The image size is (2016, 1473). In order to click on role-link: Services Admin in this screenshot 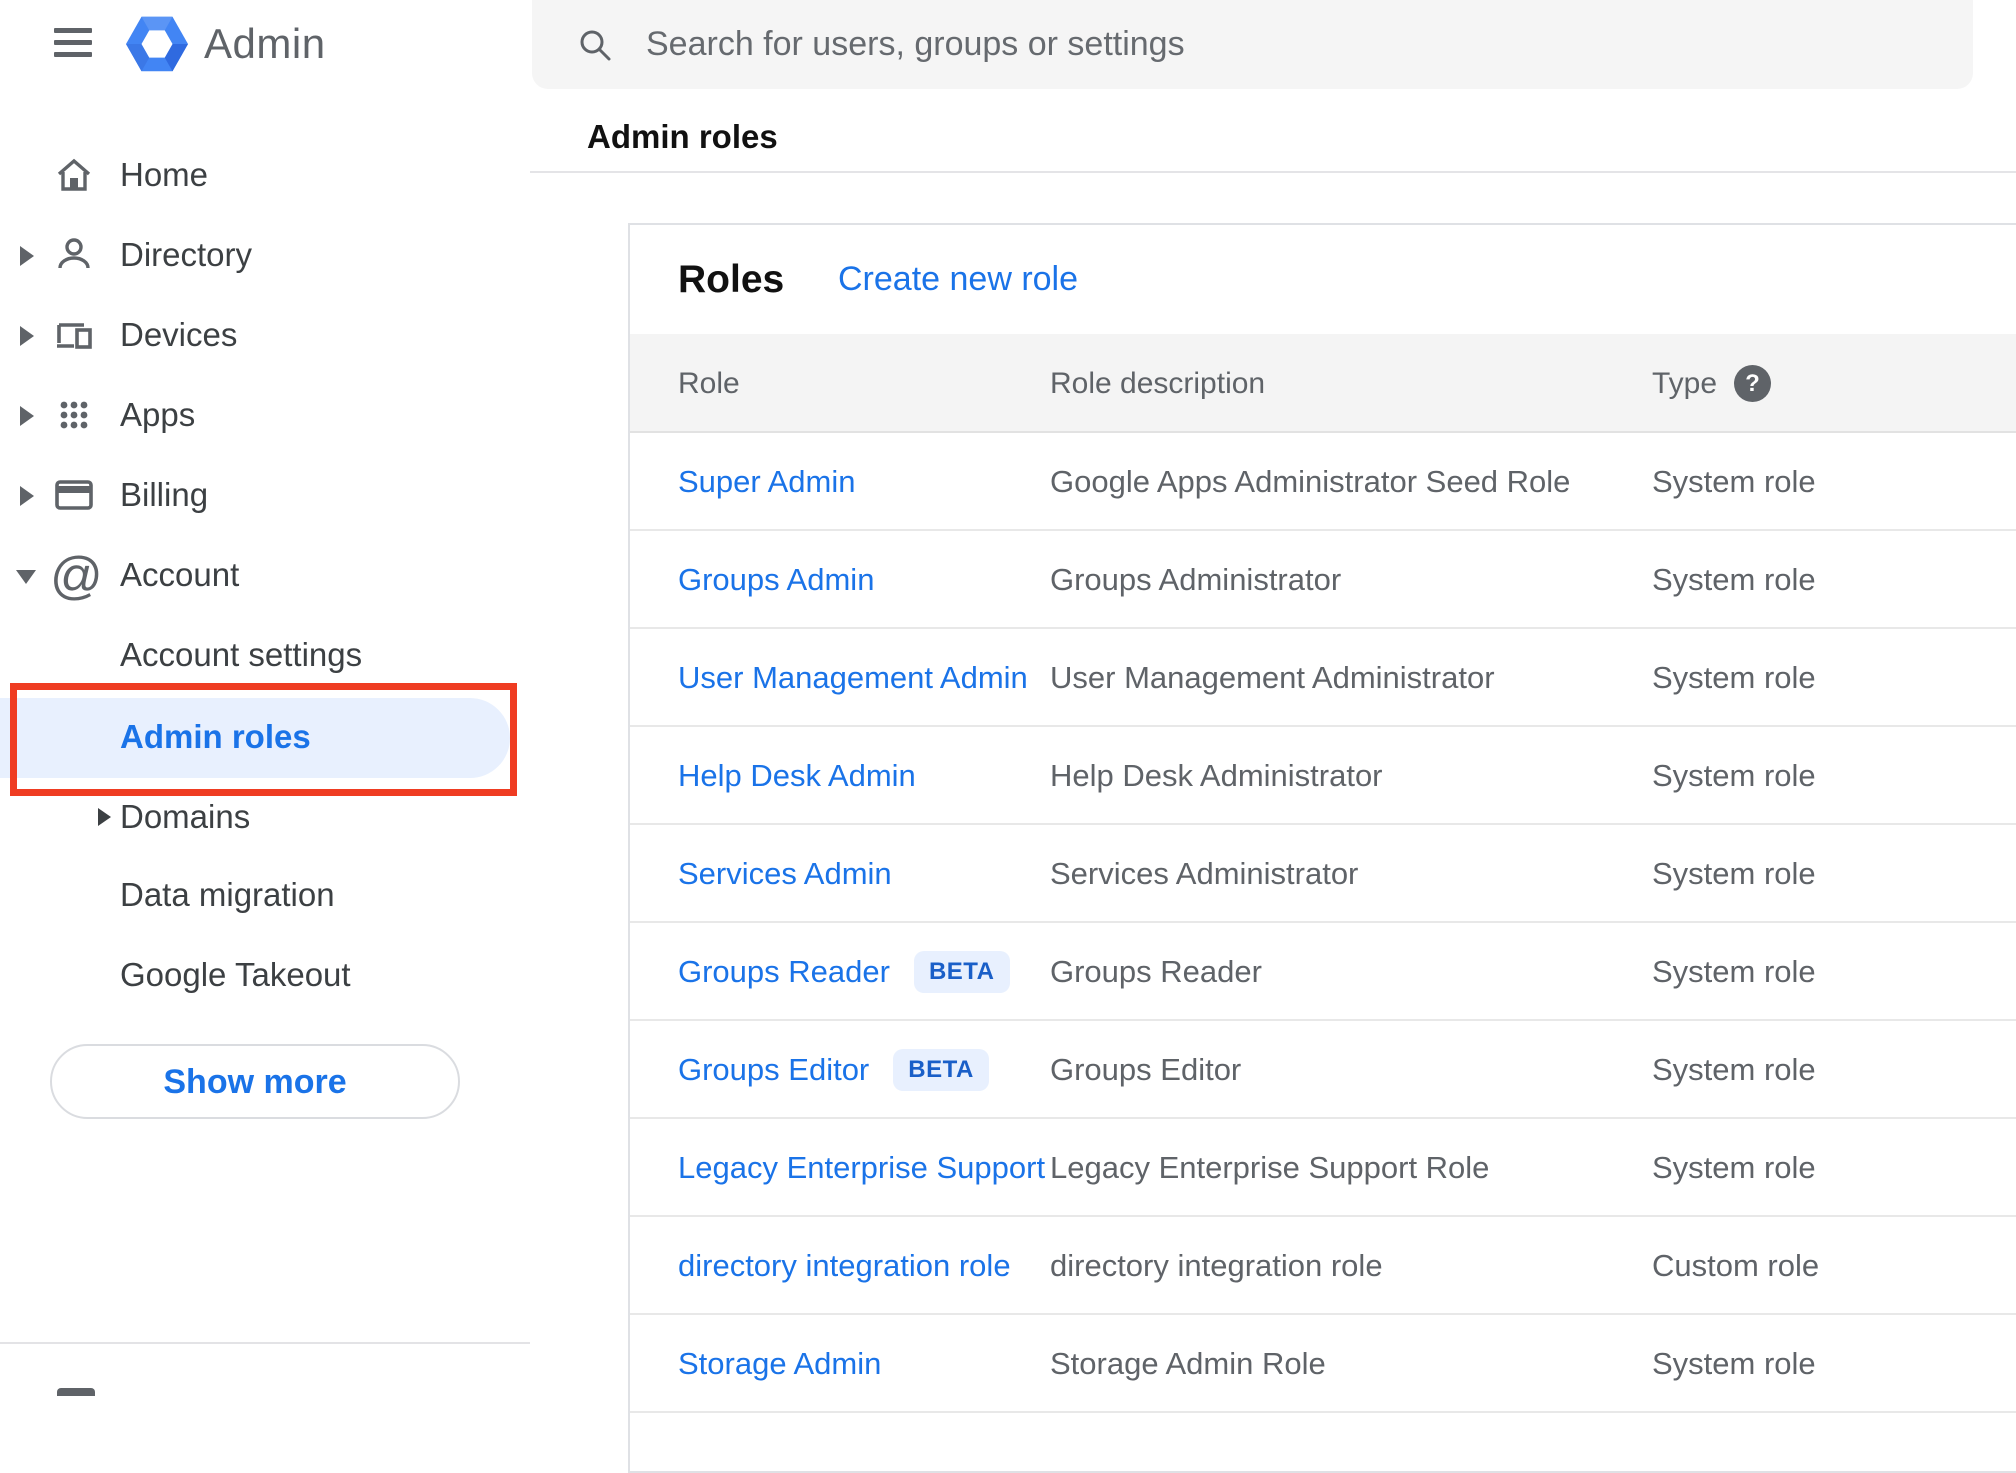, I will do `click(785, 874)`.